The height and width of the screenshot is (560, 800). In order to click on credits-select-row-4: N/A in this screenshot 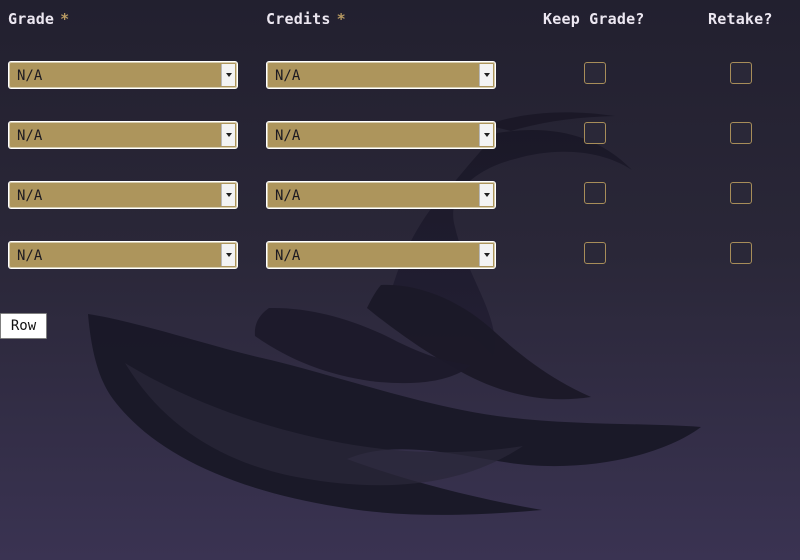, I will do `click(381, 255)`.